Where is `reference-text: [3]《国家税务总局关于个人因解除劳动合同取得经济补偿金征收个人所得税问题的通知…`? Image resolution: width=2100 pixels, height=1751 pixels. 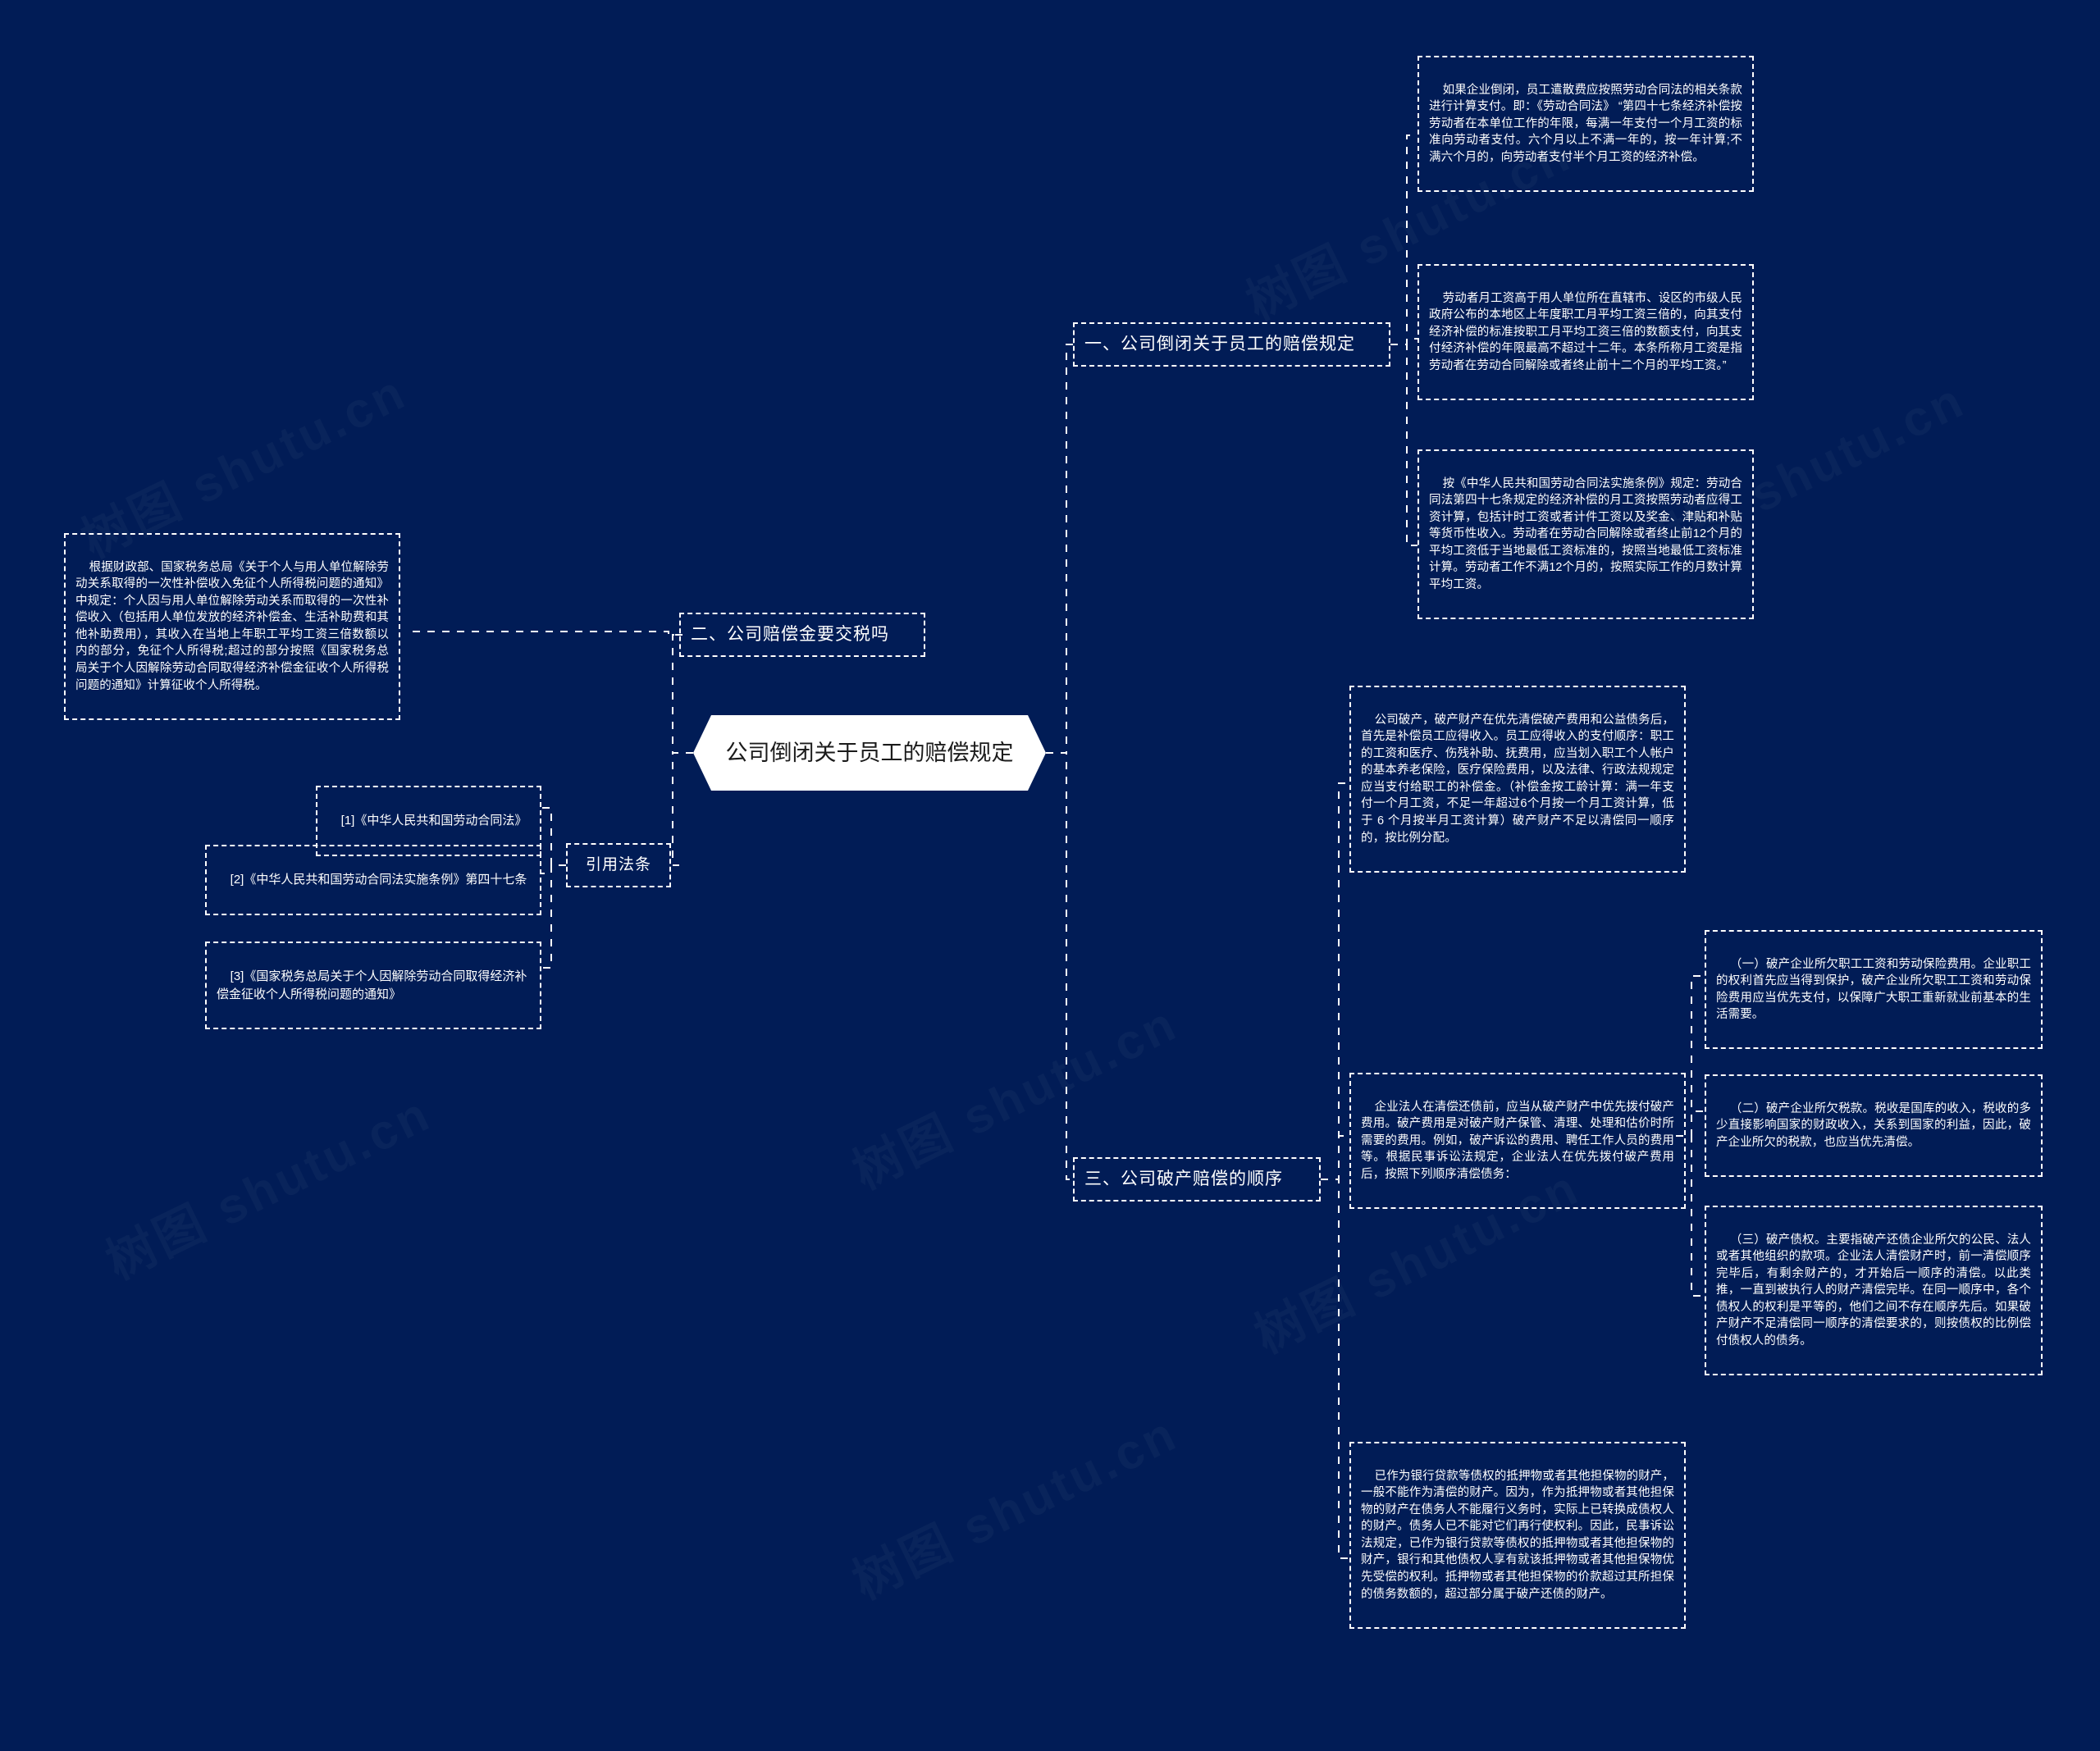 reference-text: [3]《国家税务总局关于个人因解除劳动合同取得经济补偿金征收个人所得税问题的通知… is located at coordinates (372, 985).